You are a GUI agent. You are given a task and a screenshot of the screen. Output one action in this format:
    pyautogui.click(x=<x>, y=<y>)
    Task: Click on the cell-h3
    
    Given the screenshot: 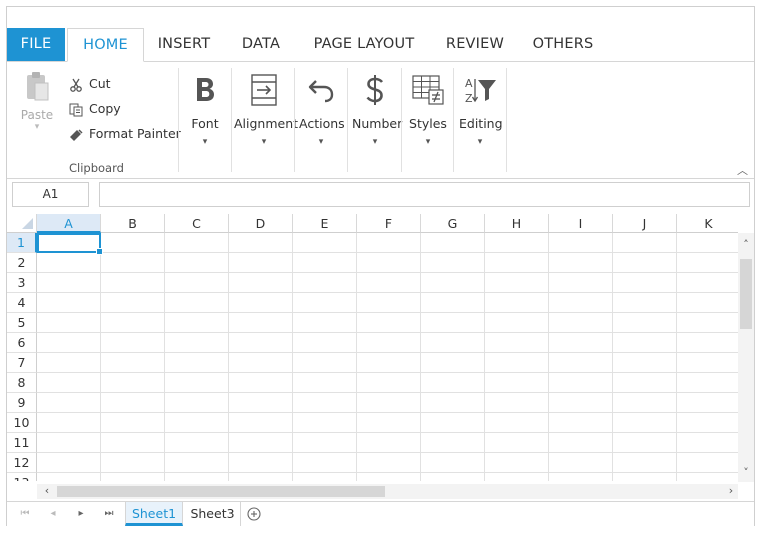 What is the action you would take?
    pyautogui.click(x=517, y=283)
    